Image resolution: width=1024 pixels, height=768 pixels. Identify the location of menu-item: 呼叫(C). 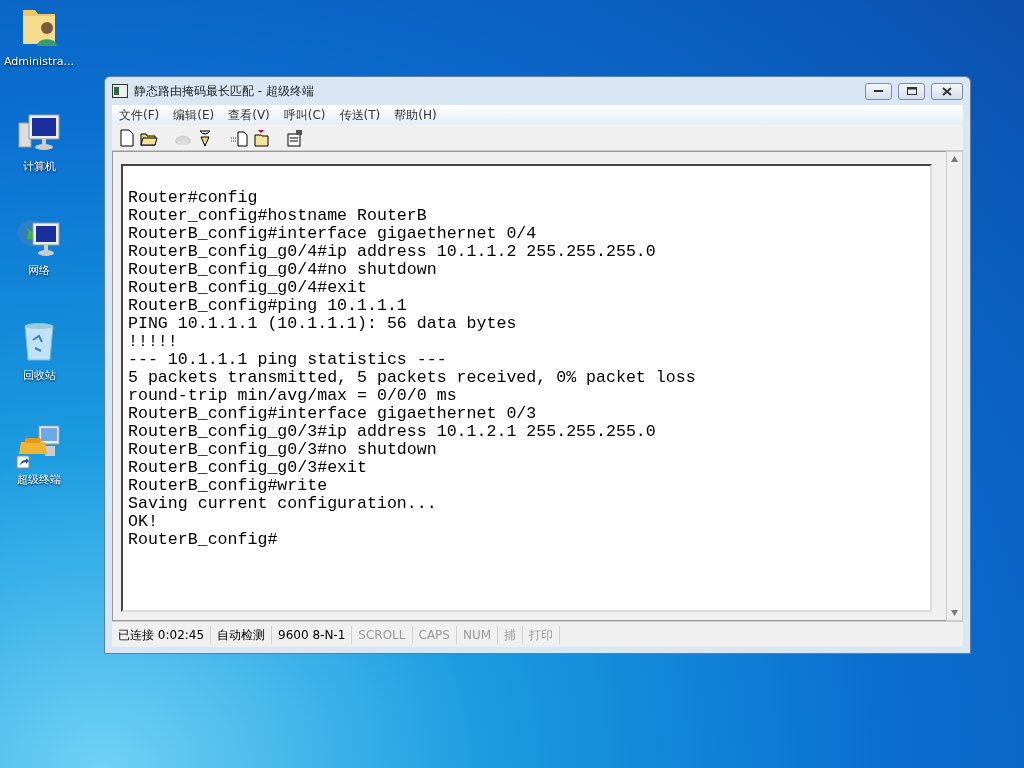
(304, 115).